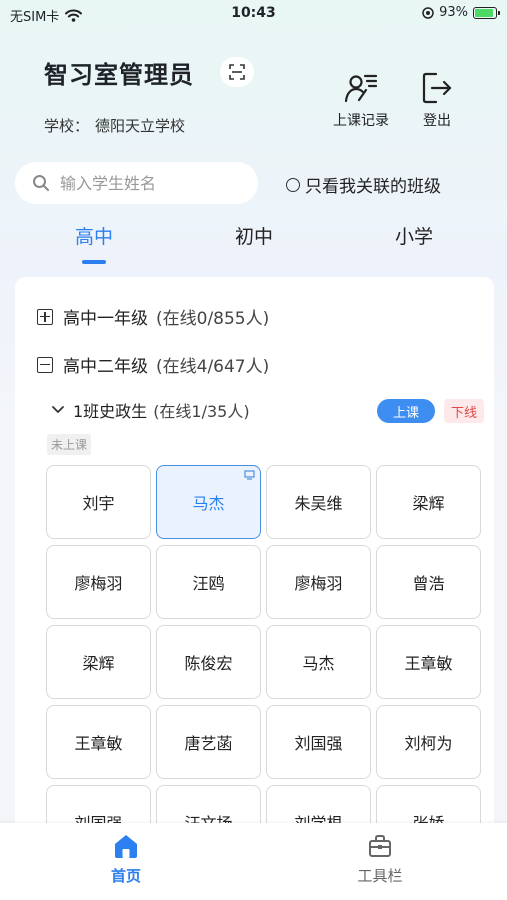  What do you see at coordinates (253, 861) in the screenshot?
I see `bottom-nav: 首页 工具栏` at bounding box center [253, 861].